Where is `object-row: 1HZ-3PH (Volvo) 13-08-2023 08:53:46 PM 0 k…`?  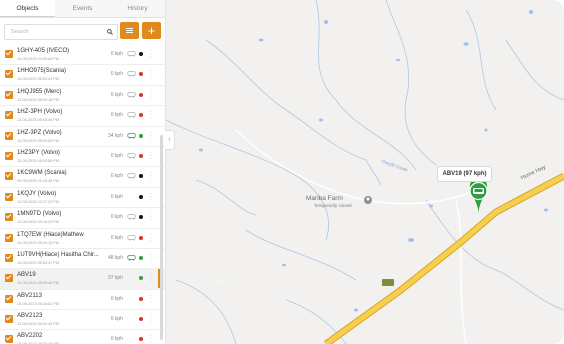
object-row: 1HZ-3PH (Volvo) 13-08-2023 08:53:46 PM 0 k… is located at coordinates (82, 116).